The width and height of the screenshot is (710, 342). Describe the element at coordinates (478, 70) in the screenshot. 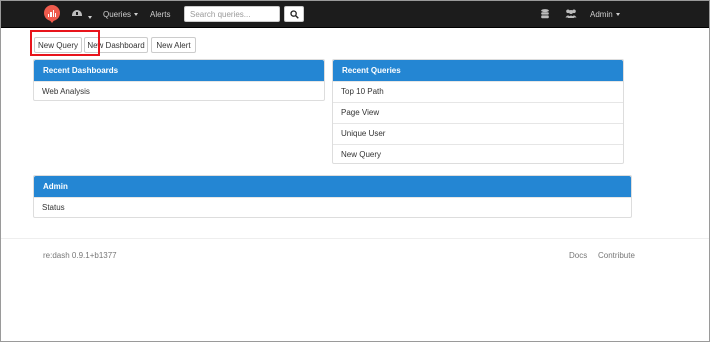

I see `recent-queries-title: Recent Queries` at that location.